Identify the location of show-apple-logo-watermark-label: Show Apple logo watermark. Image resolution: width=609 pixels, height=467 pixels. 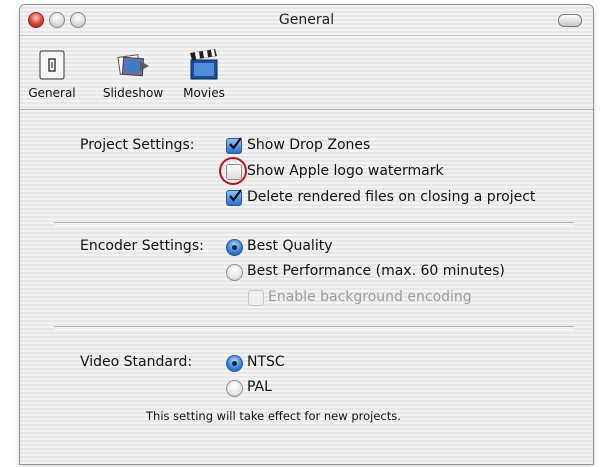
(345, 171).